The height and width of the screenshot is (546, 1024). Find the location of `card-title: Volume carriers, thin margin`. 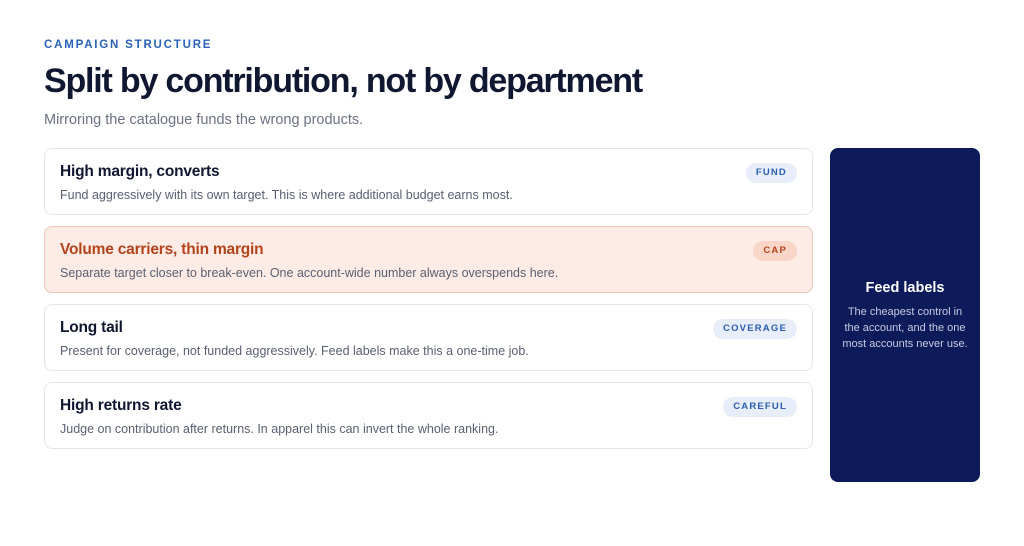

card-title: Volume carriers, thin margin is located at coordinates (162, 249).